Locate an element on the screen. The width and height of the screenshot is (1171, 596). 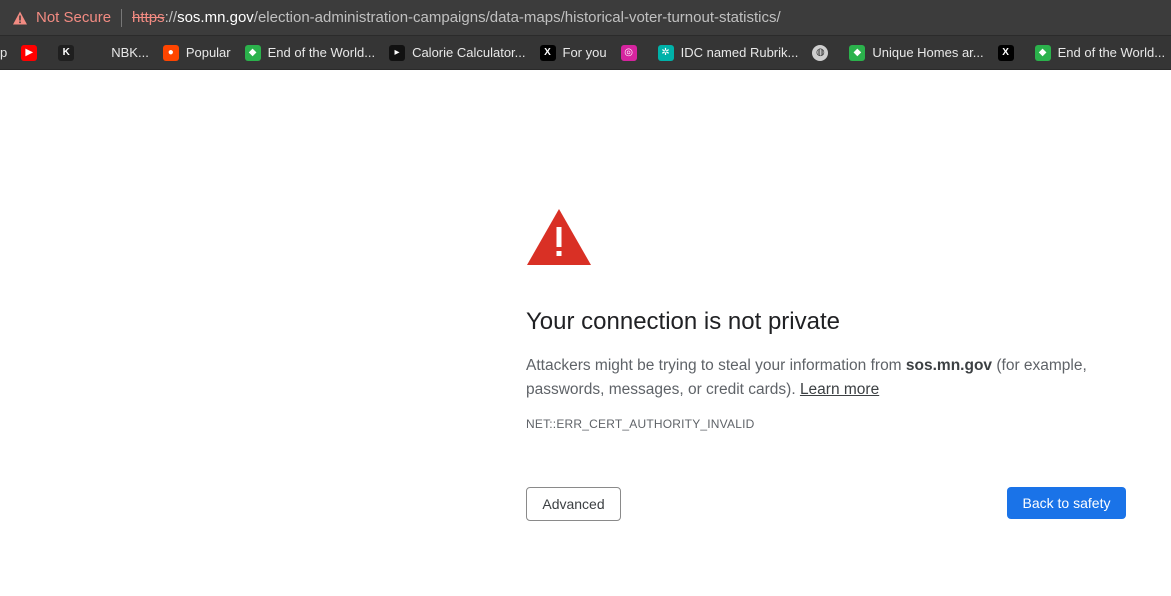
youtube-icon: ▶ is located at coordinates (29, 52).